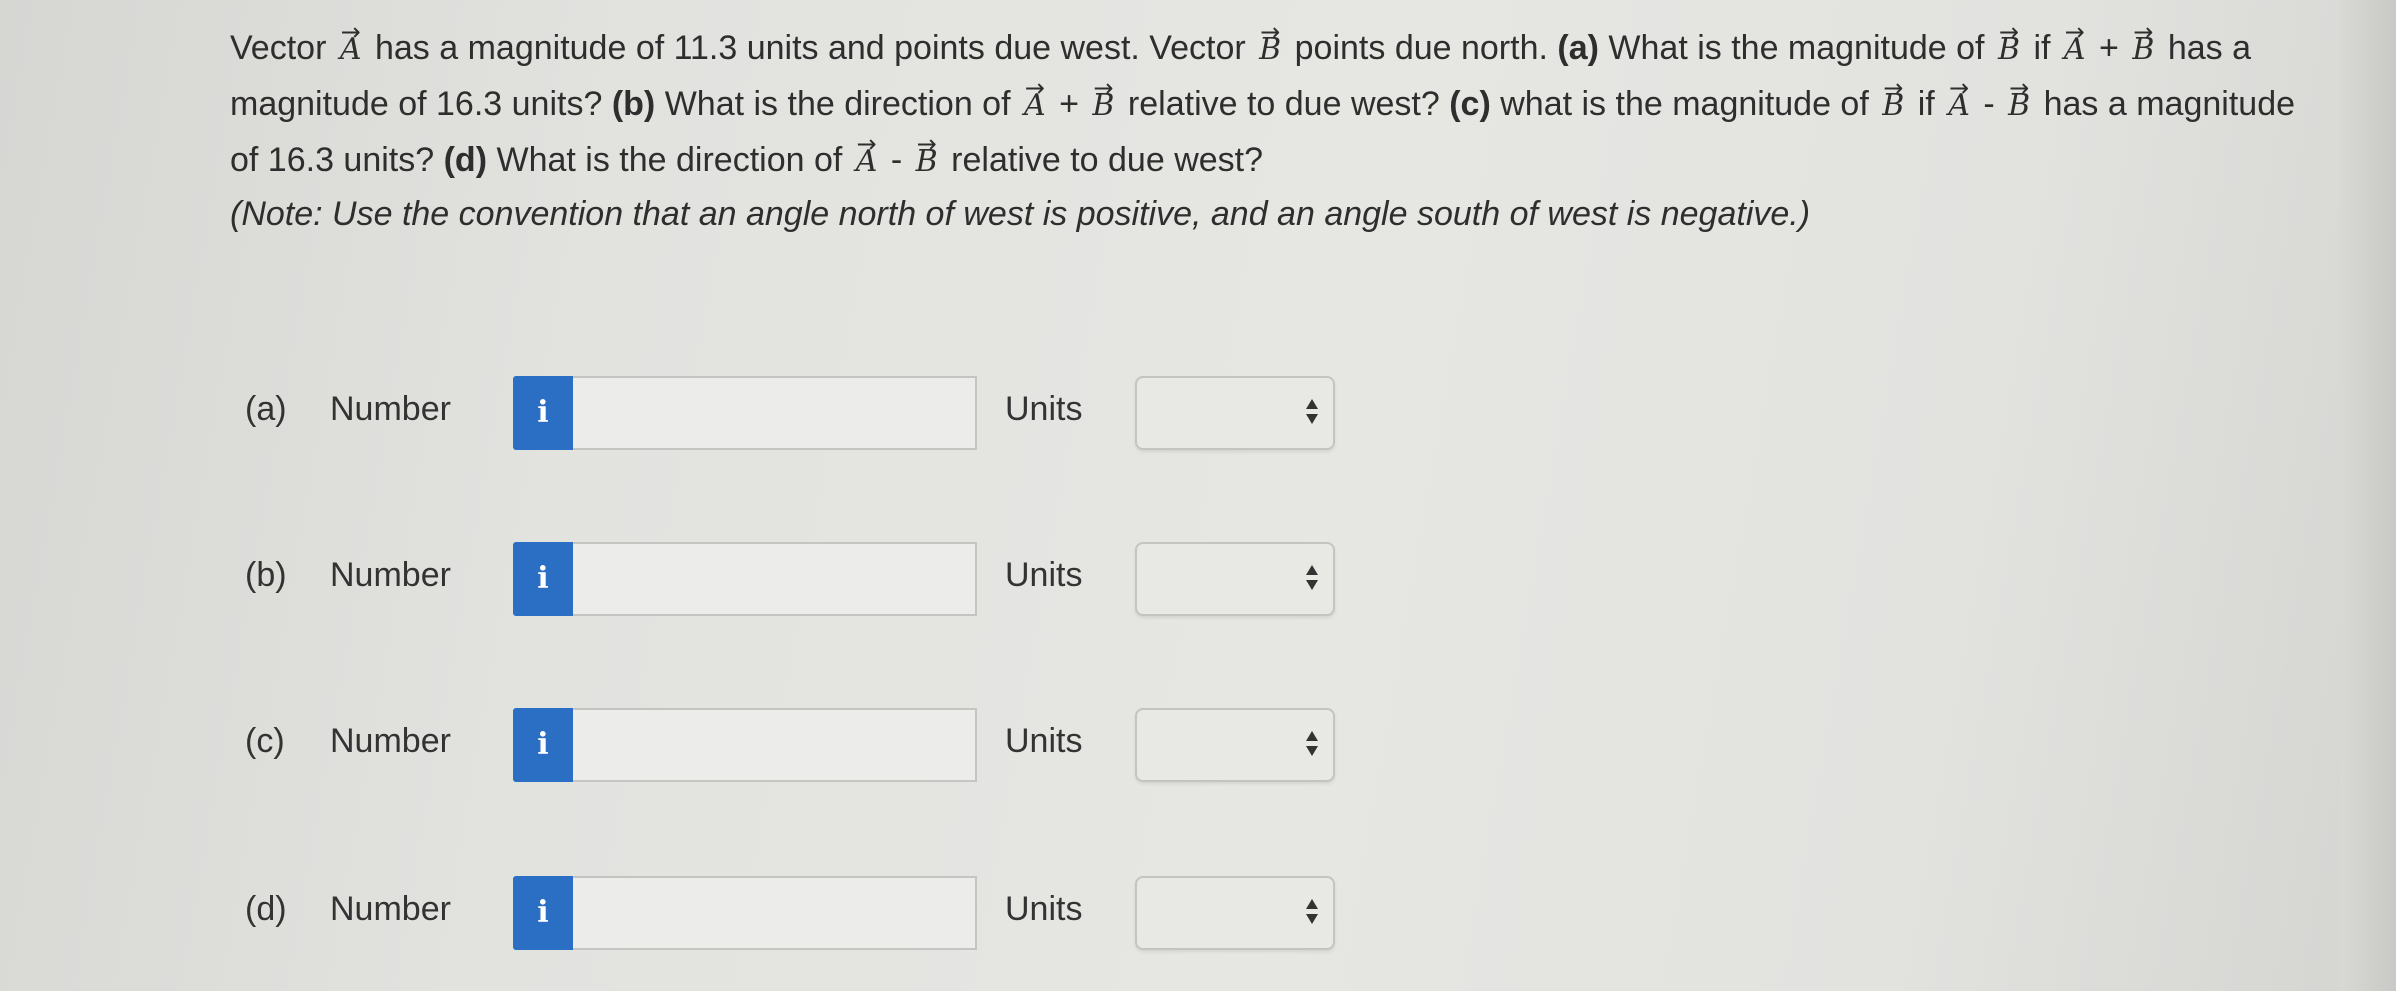 This screenshot has height=991, width=2396. I want to click on part-d-marker: (d), so click(465, 160).